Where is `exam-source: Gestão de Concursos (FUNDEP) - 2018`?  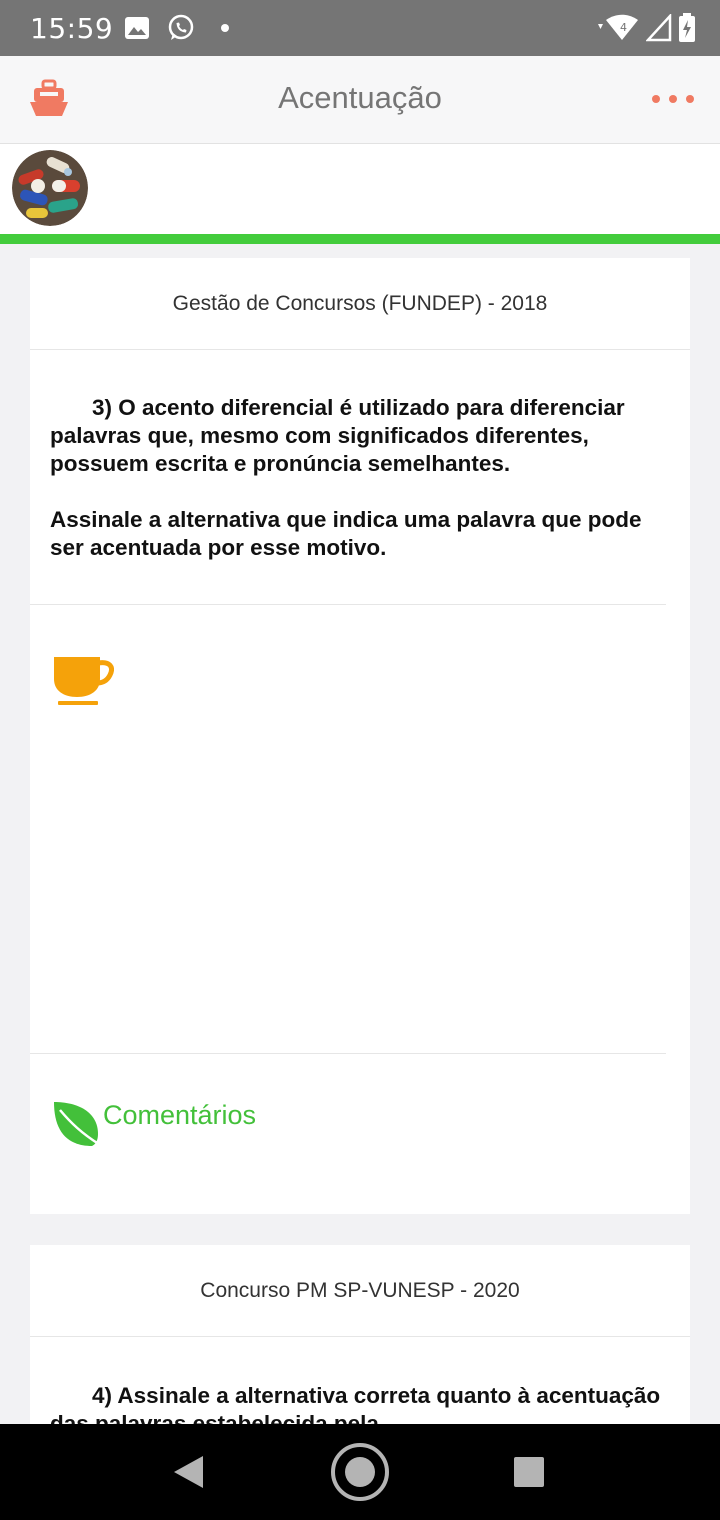
exam-source: Gestão de Concursos (FUNDEP) - 2018 is located at coordinates (360, 304).